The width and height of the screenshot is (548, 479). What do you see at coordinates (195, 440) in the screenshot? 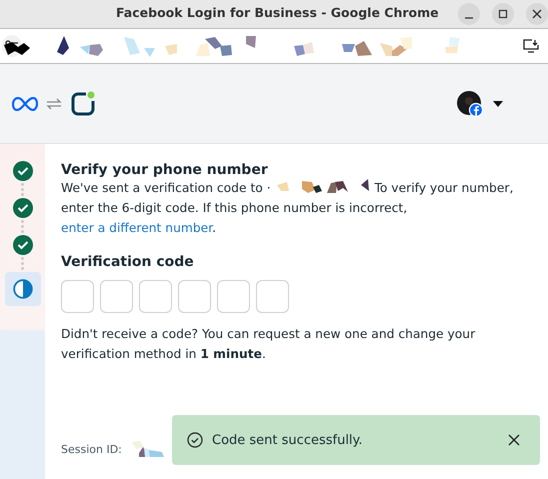
I see `check-circle-icon` at bounding box center [195, 440].